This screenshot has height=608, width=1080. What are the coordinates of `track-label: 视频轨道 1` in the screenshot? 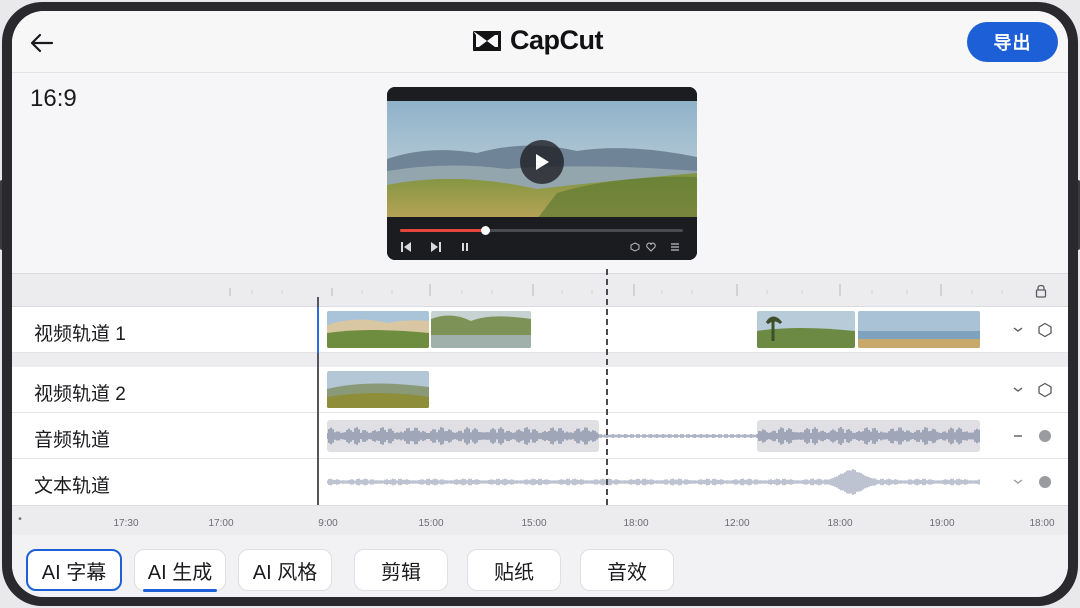 It's located at (80, 334).